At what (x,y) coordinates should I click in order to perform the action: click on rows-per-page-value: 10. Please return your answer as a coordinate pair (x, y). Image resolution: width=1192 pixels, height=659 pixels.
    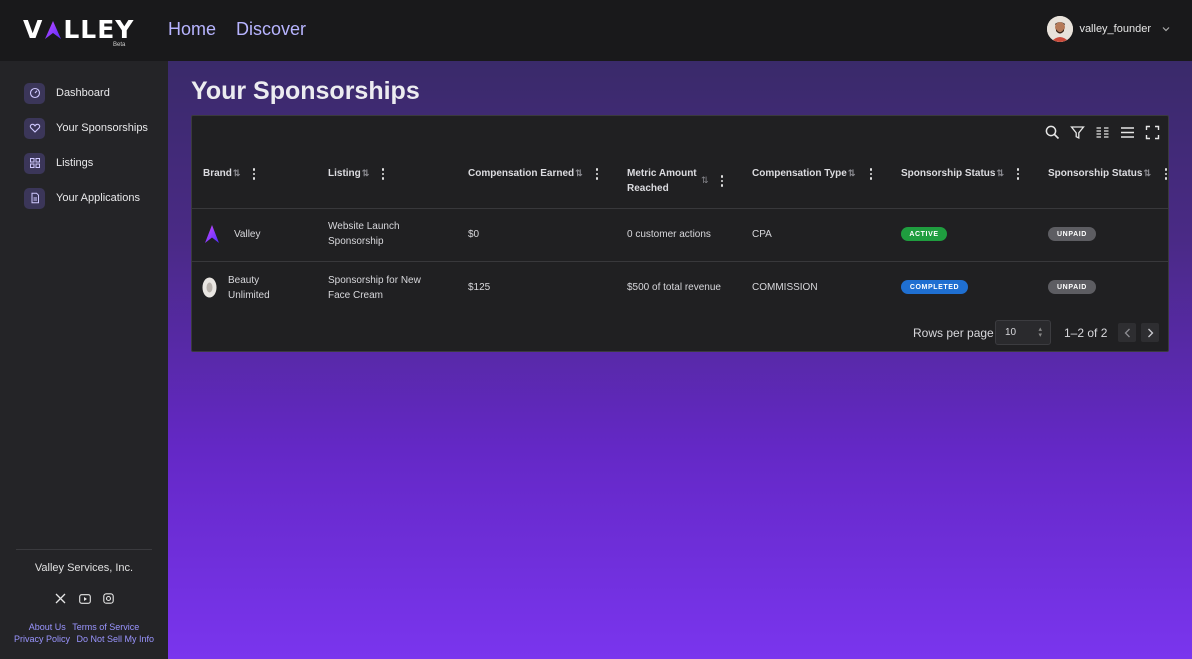
    Looking at the image, I should click on (1011, 332).